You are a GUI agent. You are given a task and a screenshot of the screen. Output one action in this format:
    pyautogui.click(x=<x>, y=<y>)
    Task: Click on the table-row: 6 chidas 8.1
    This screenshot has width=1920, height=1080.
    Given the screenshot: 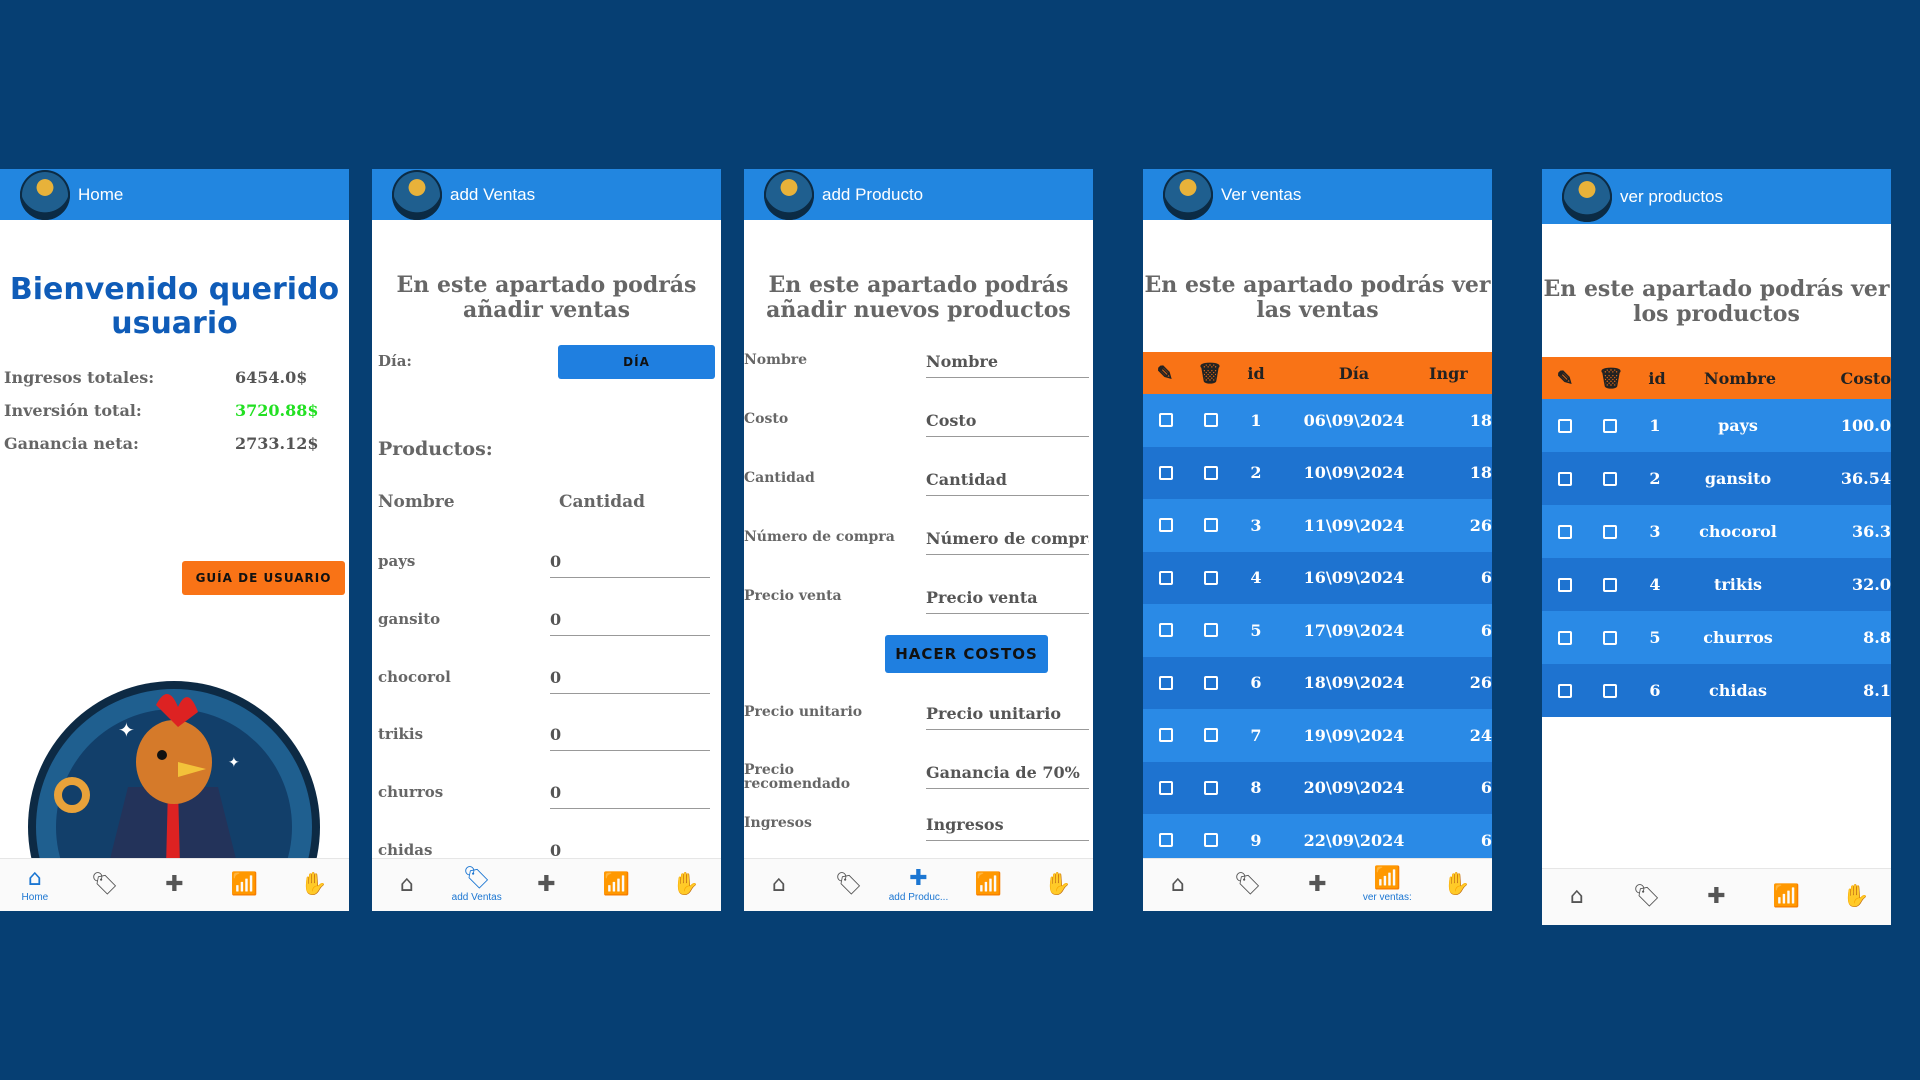 What is the action you would take?
    pyautogui.click(x=1716, y=690)
    